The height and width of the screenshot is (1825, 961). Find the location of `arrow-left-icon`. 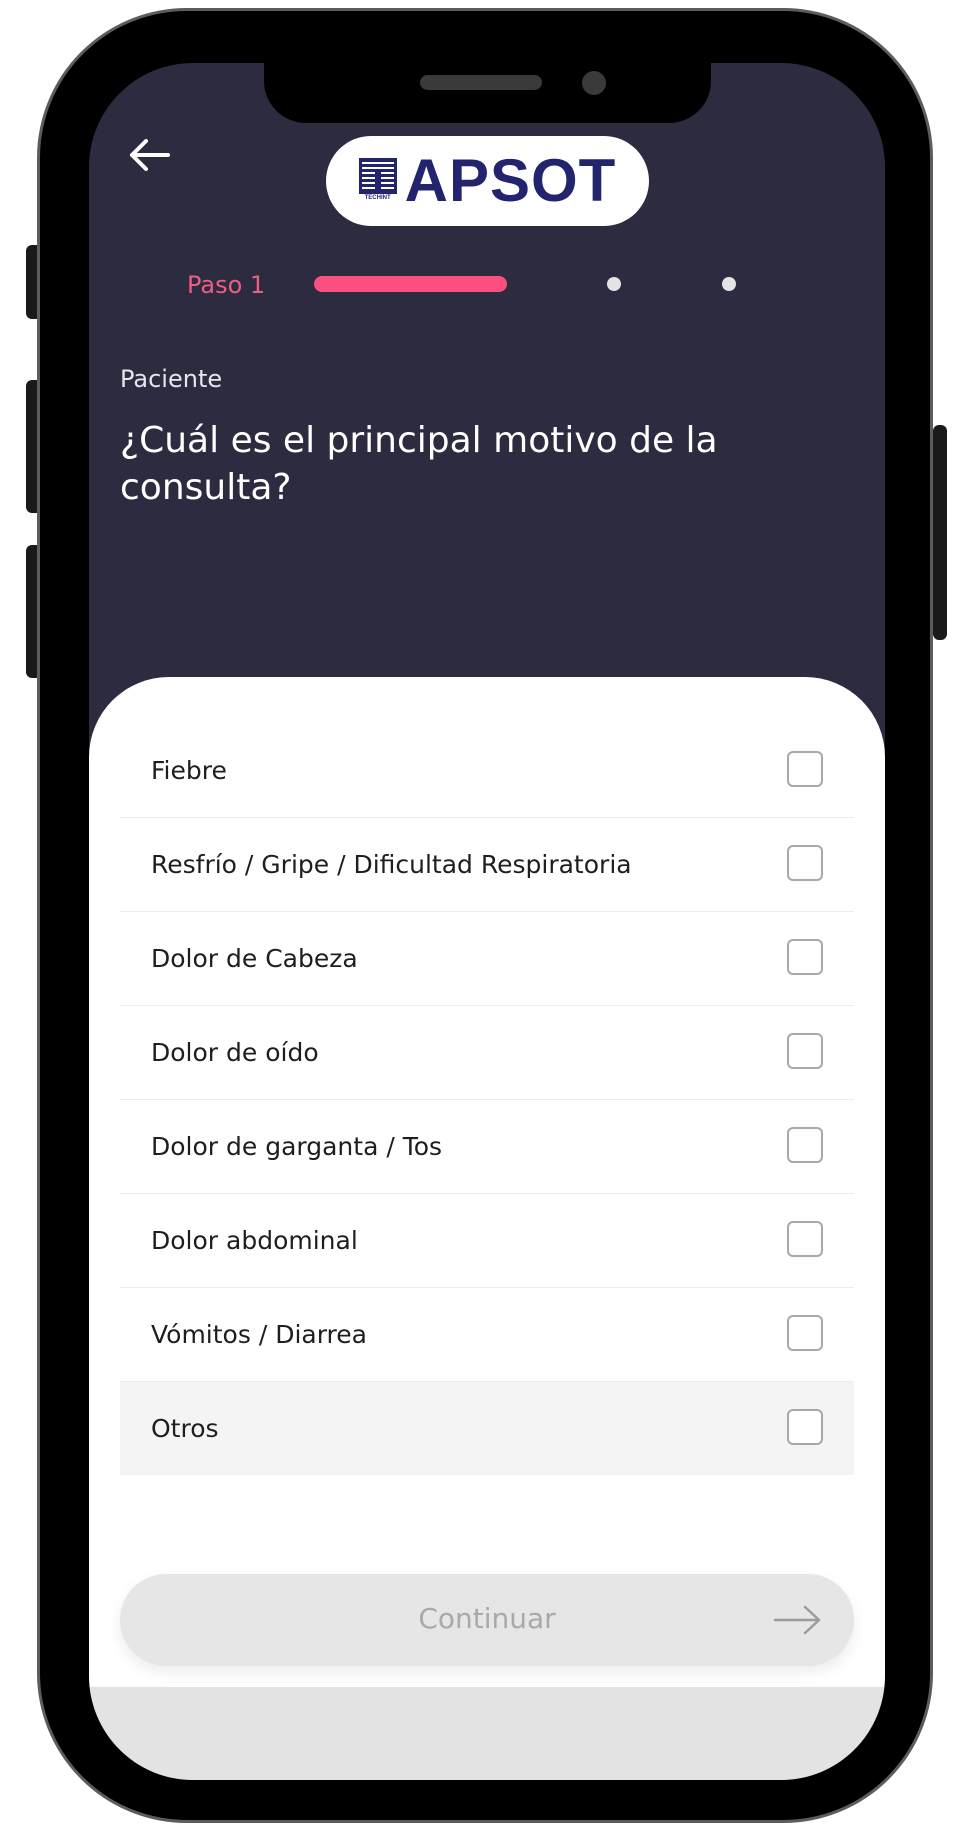

arrow-left-icon is located at coordinates (150, 155).